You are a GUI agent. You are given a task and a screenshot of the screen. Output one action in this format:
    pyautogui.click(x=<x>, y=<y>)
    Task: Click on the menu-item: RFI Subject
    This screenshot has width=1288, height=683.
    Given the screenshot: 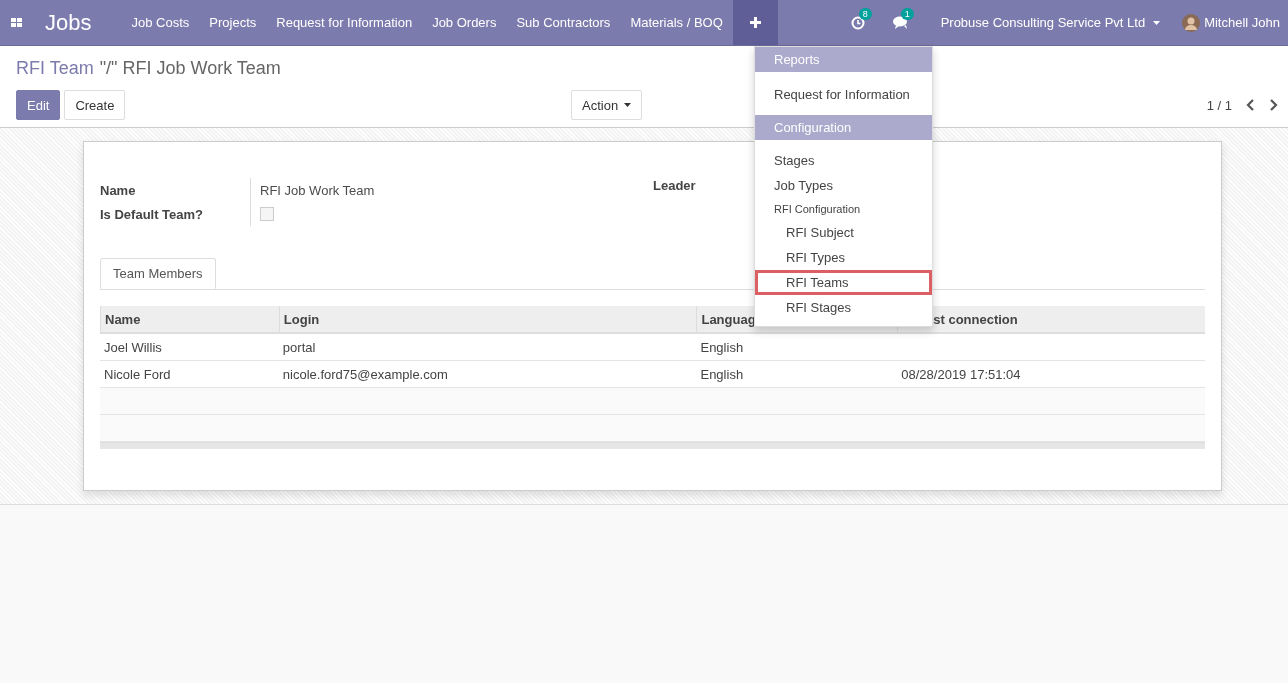 What is the action you would take?
    pyautogui.click(x=843, y=232)
    